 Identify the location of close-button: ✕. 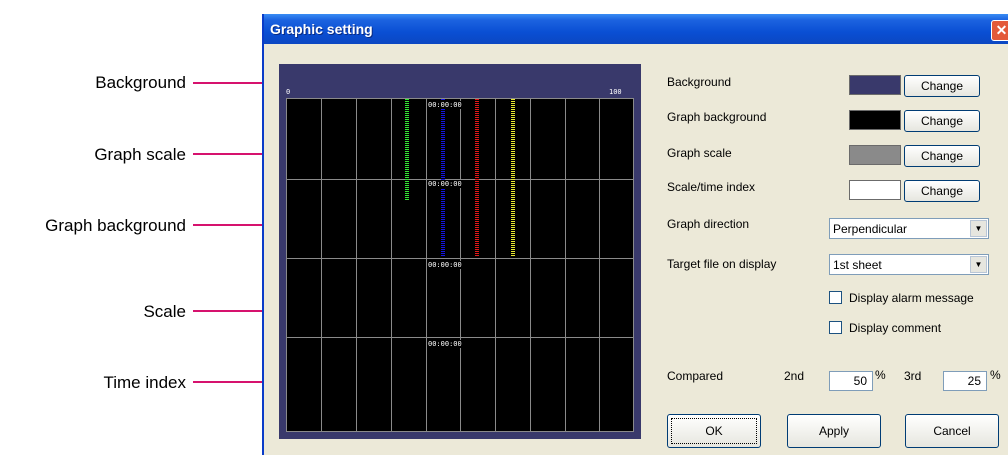
(999, 30).